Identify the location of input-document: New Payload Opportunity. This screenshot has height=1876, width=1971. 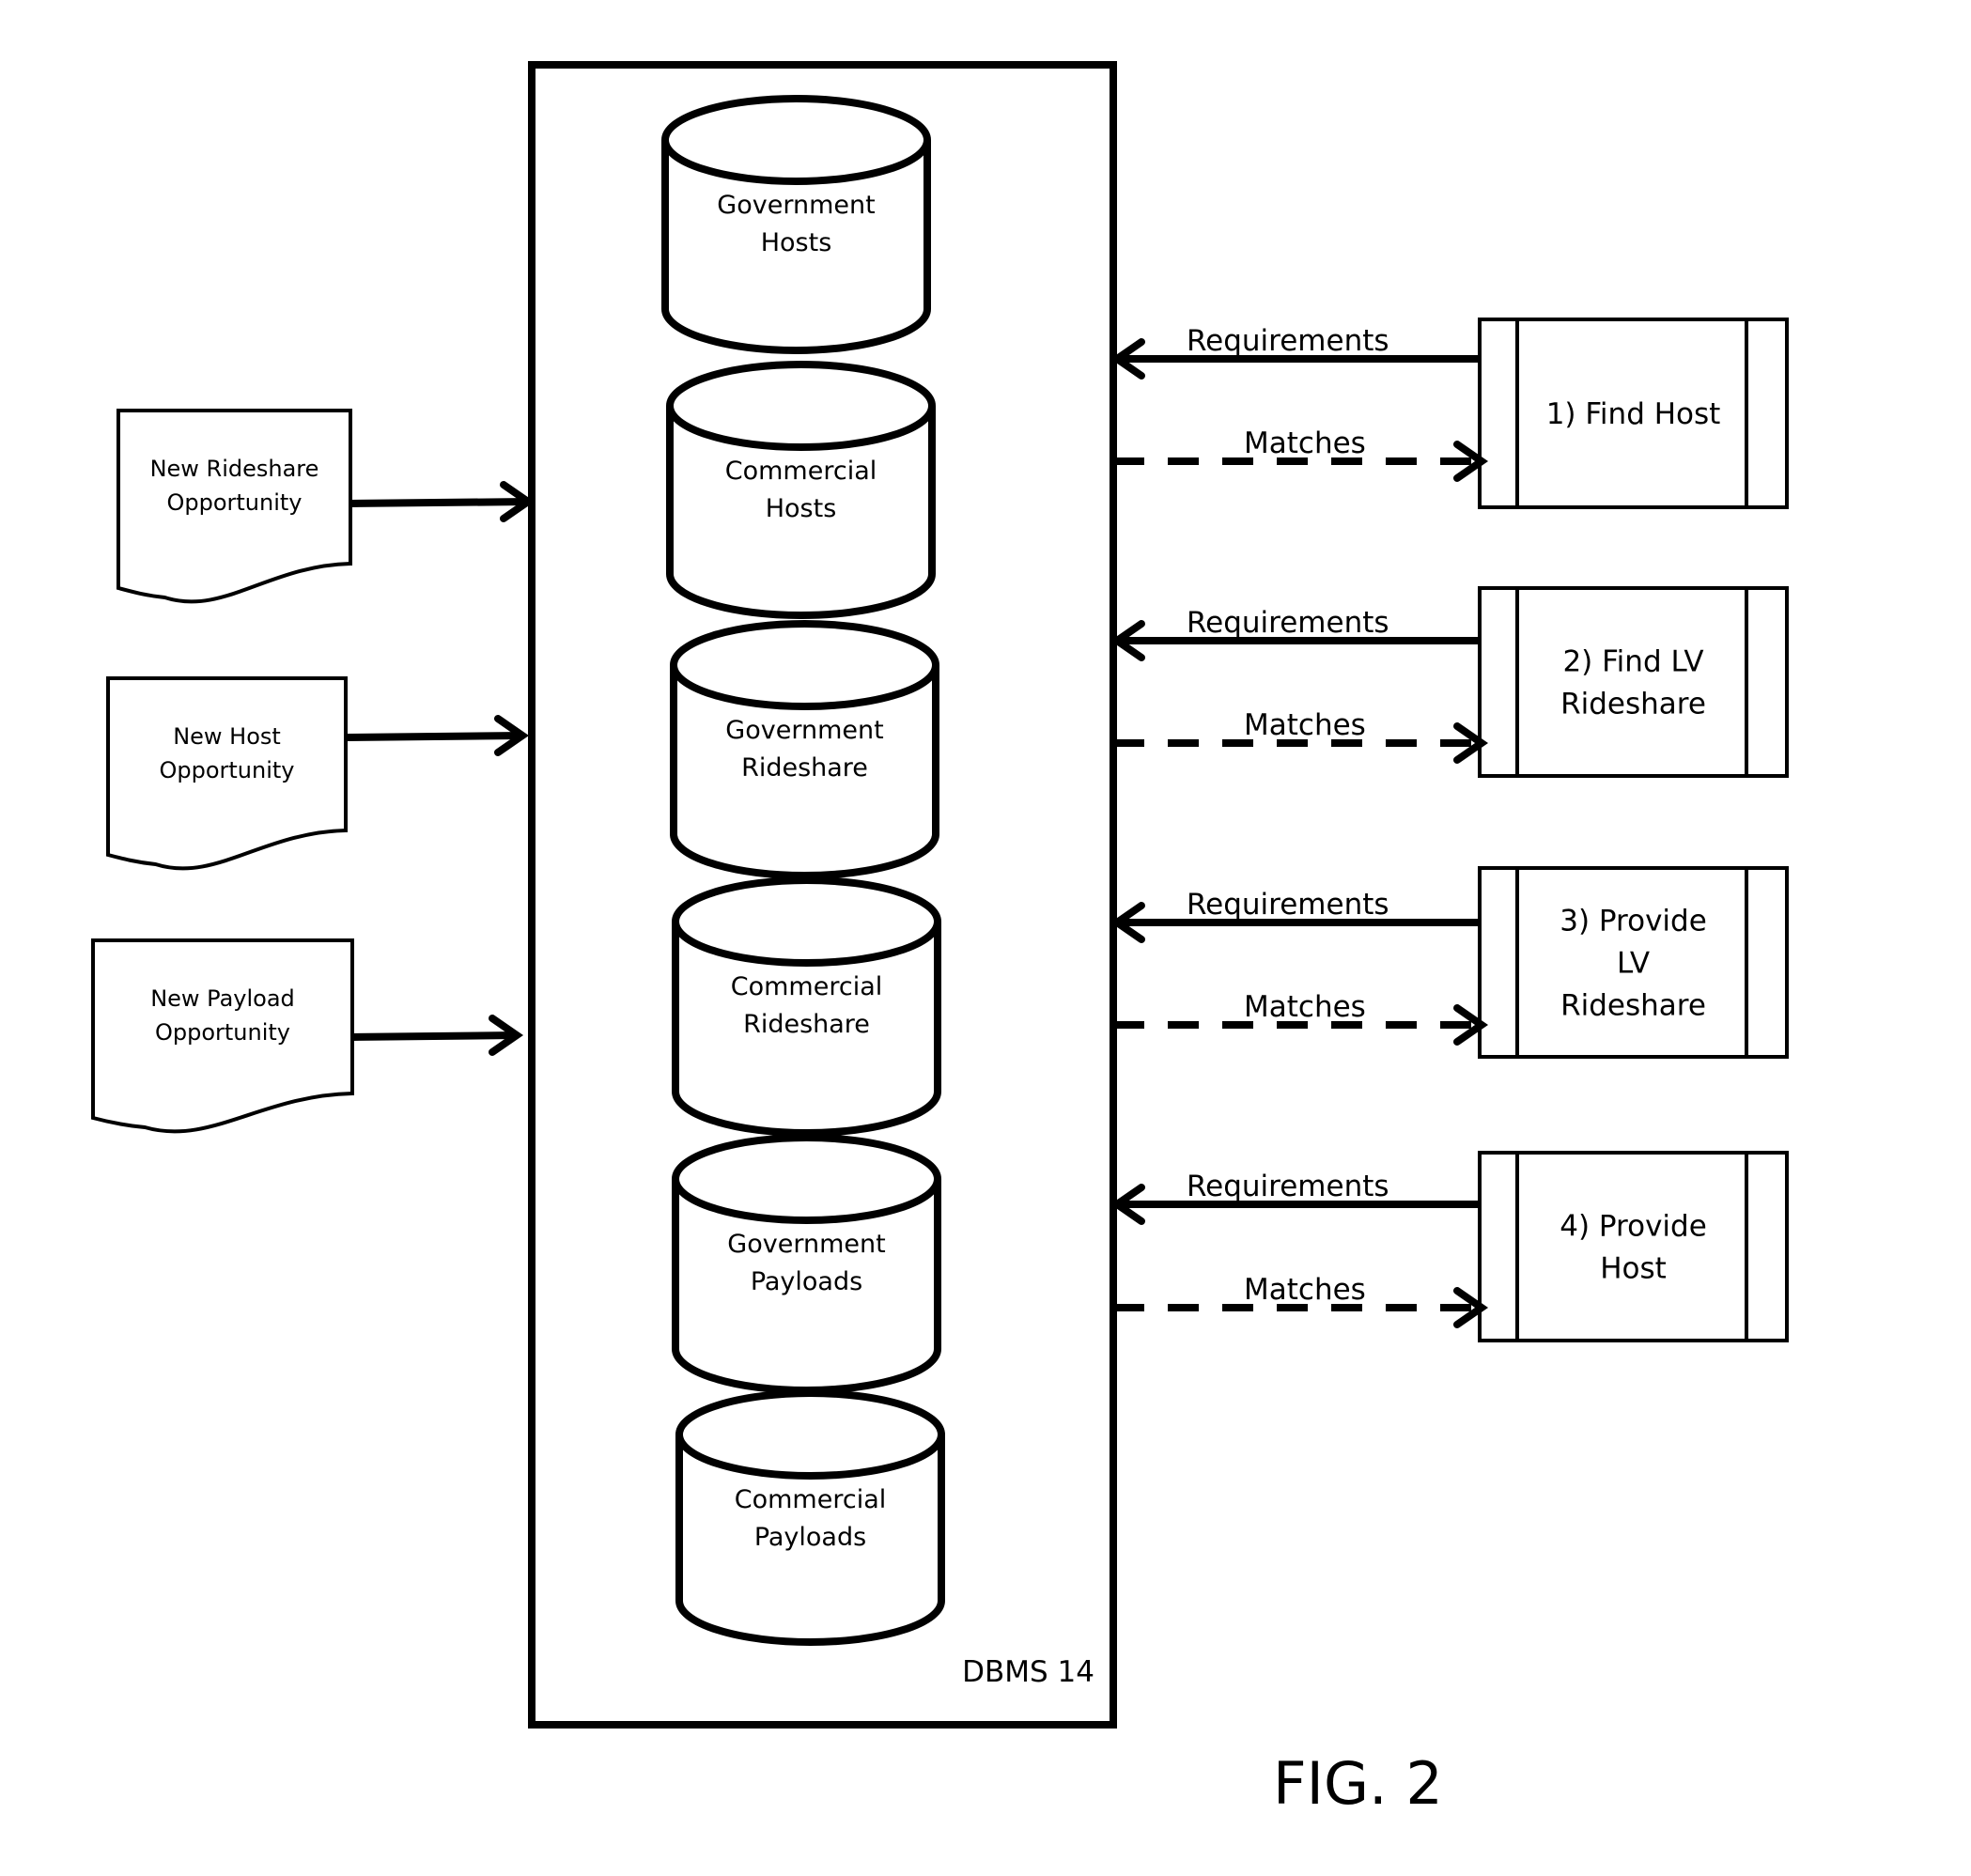
(307, 1036).